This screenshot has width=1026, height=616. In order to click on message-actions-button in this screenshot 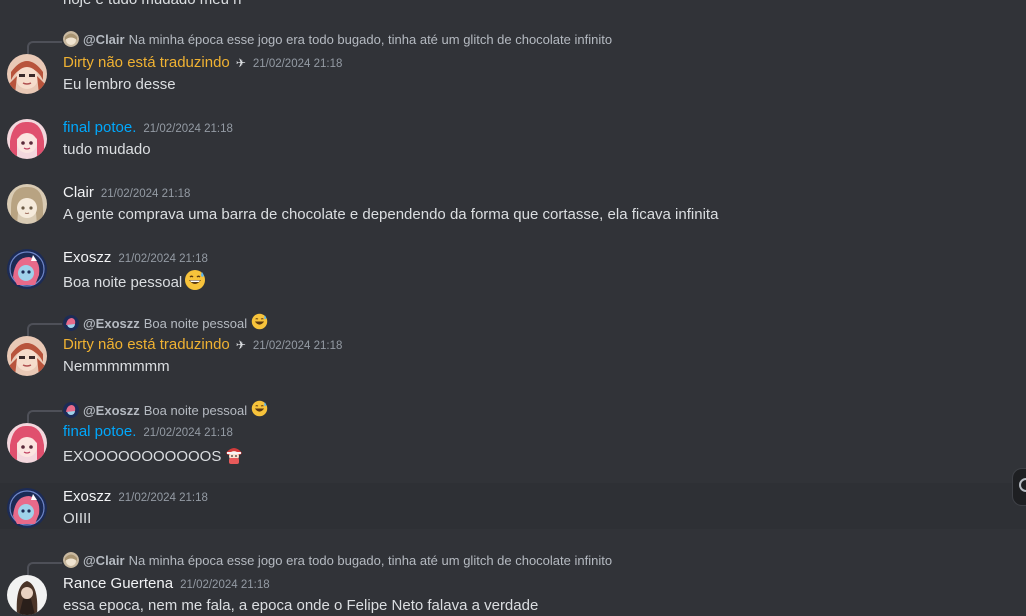, I will do `click(1019, 487)`.